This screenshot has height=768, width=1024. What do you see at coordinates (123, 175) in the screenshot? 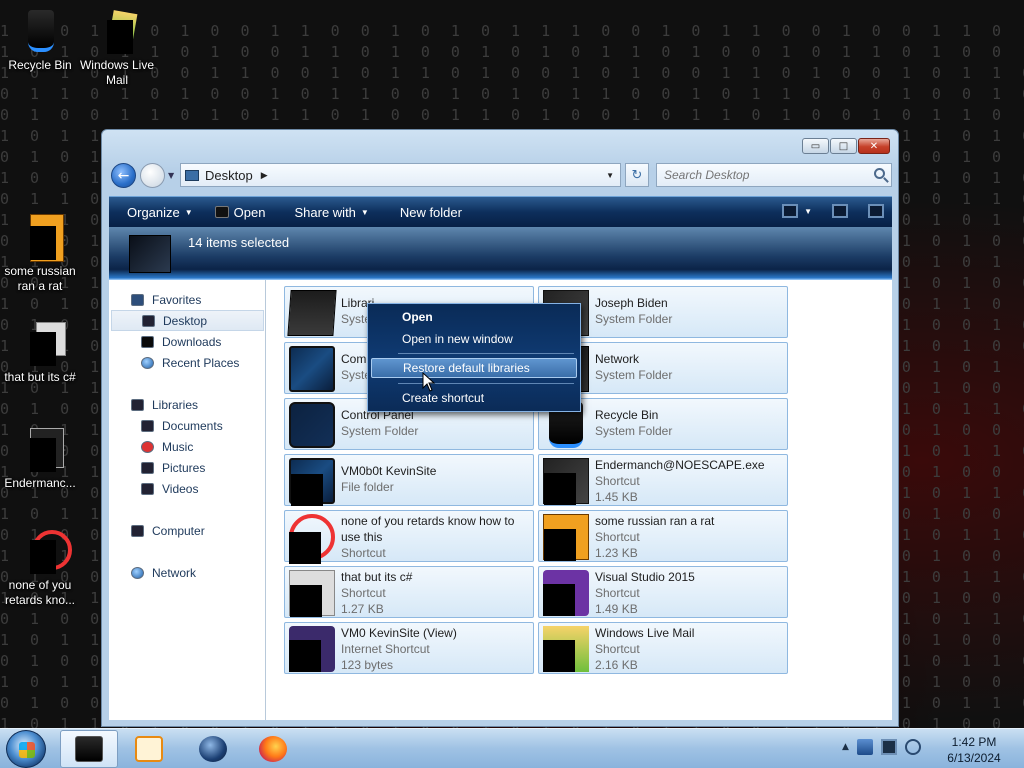
I see `back-button: ←` at bounding box center [123, 175].